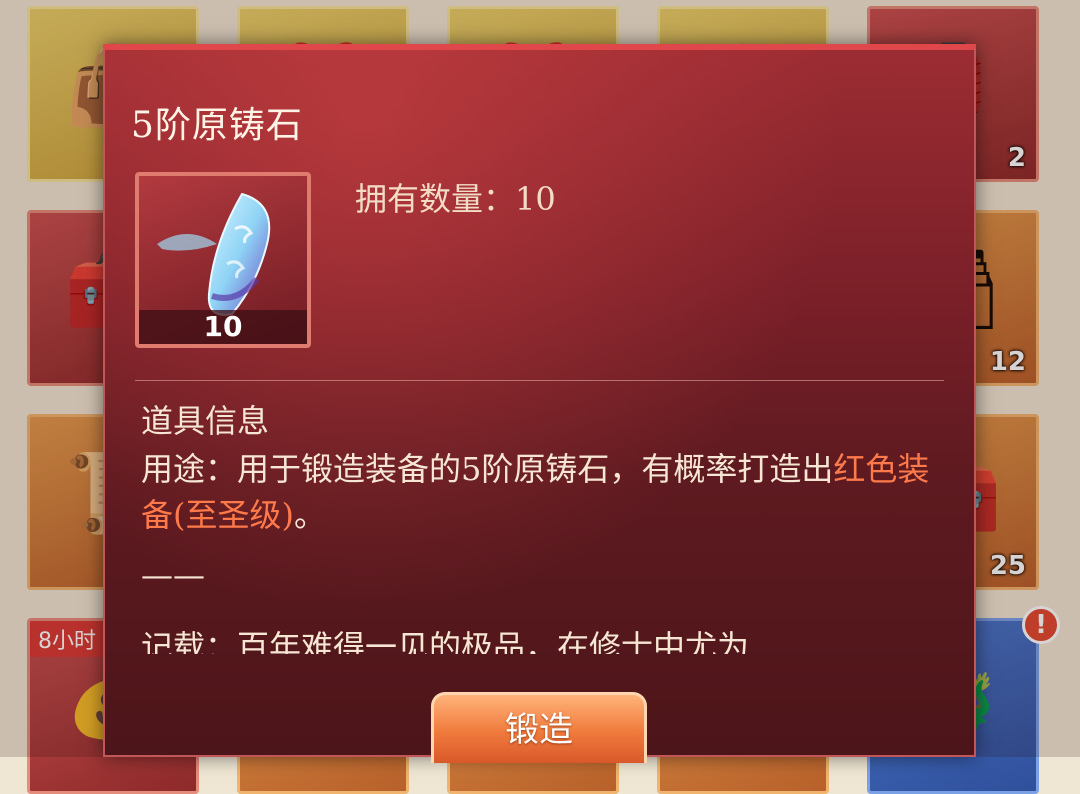 Image resolution: width=1080 pixels, height=794 pixels. I want to click on forge-button: 锻造, so click(539, 727).